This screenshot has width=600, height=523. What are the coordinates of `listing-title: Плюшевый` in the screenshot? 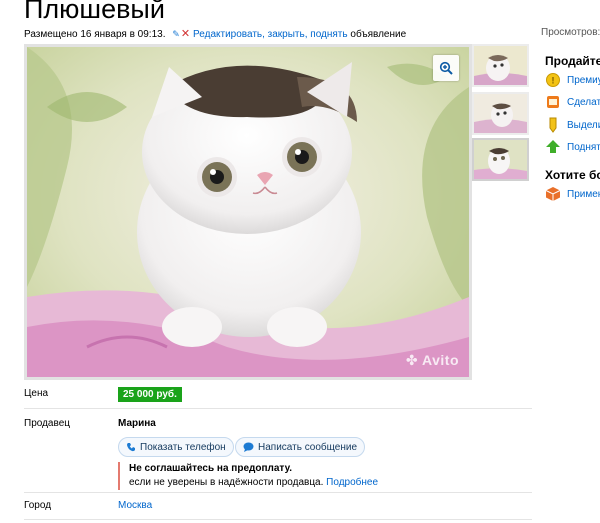 It's located at (94, 12).